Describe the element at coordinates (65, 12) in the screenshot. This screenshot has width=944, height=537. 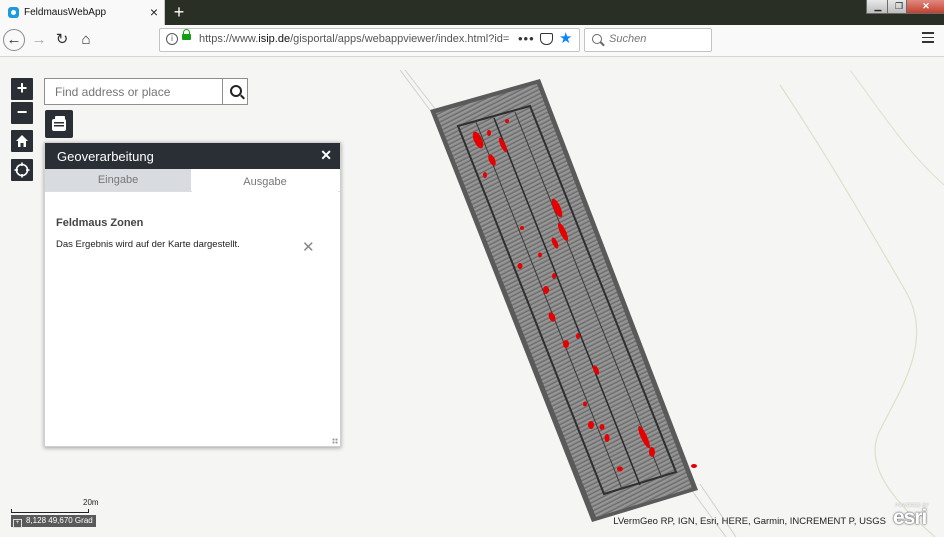
I see `tab-title: FeldmausWebApp` at that location.